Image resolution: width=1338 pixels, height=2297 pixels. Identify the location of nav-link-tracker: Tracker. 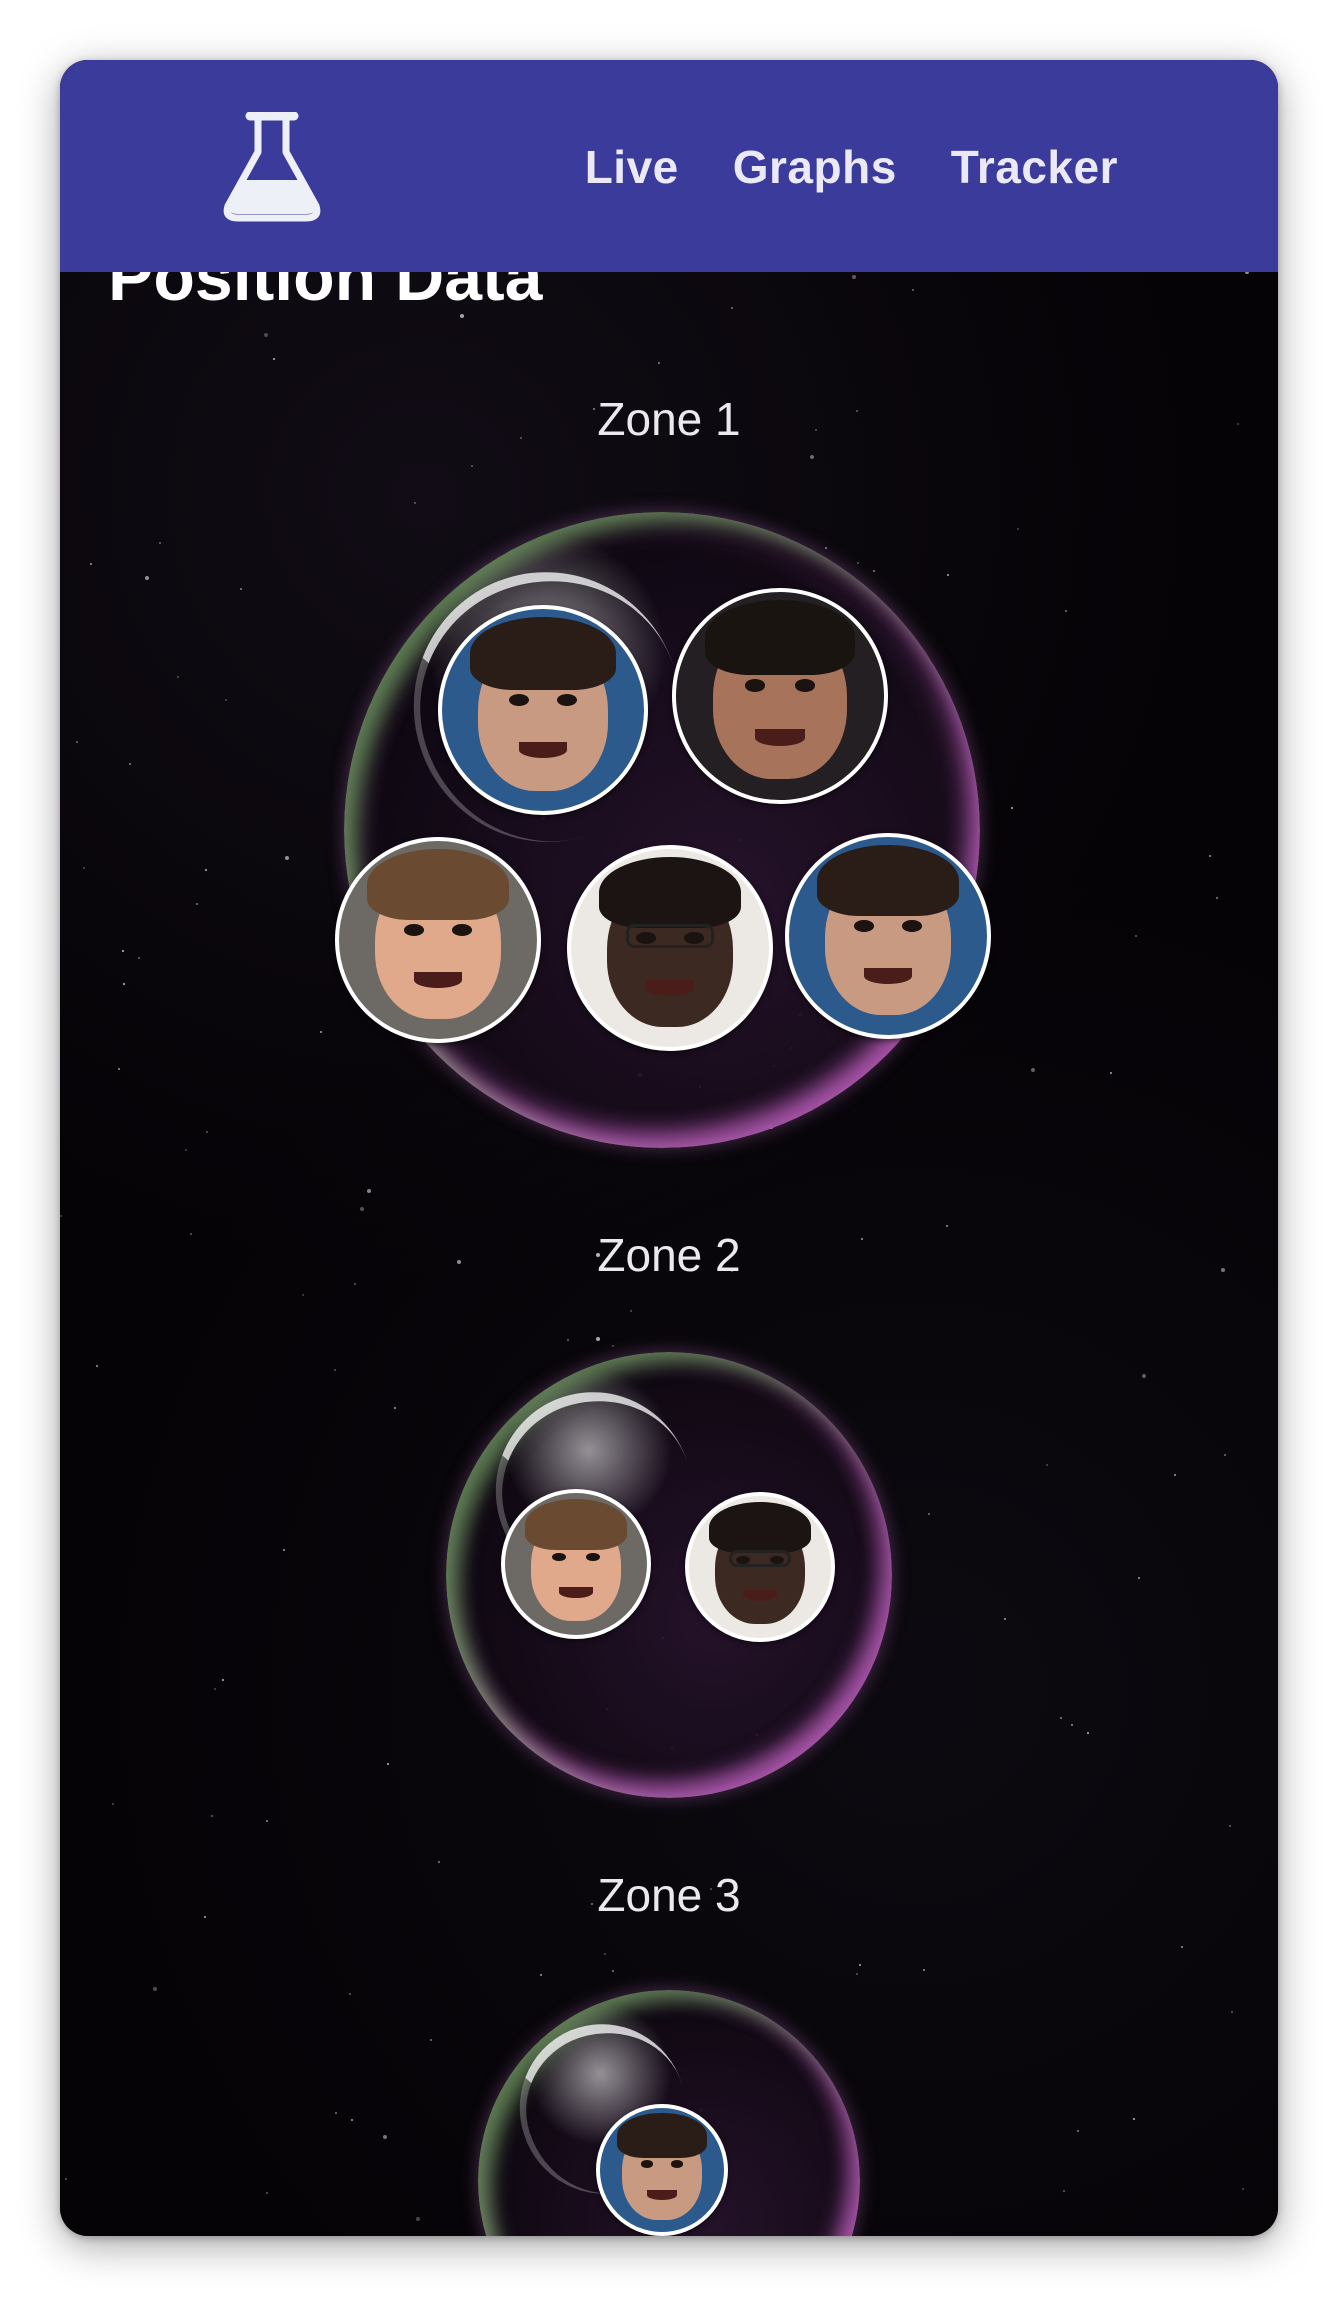
(1034, 167).